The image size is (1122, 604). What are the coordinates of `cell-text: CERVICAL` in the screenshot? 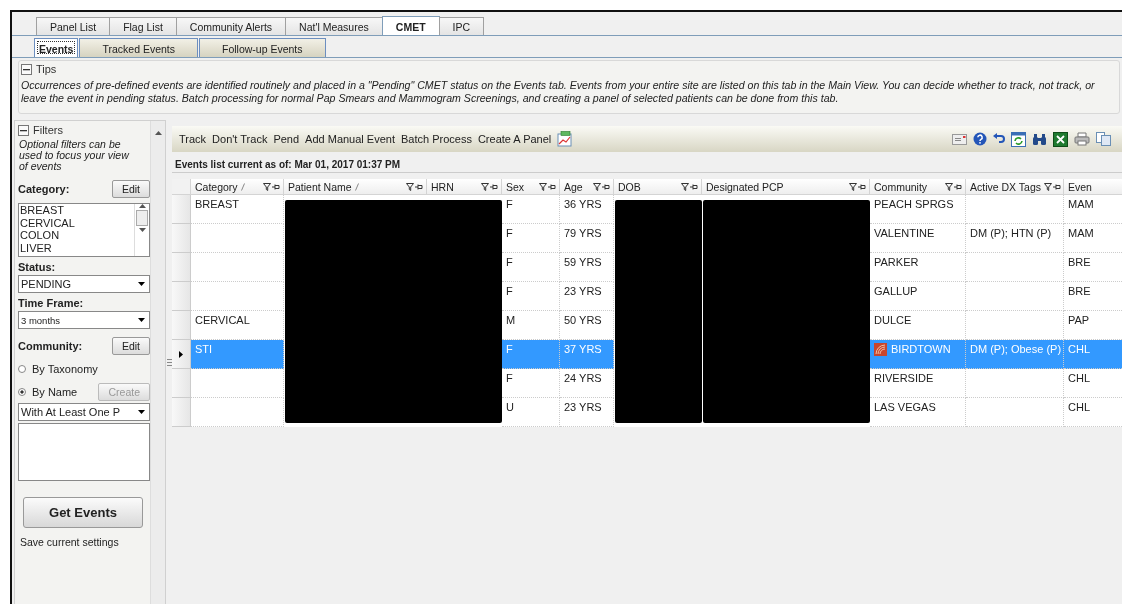 It's located at (222, 320).